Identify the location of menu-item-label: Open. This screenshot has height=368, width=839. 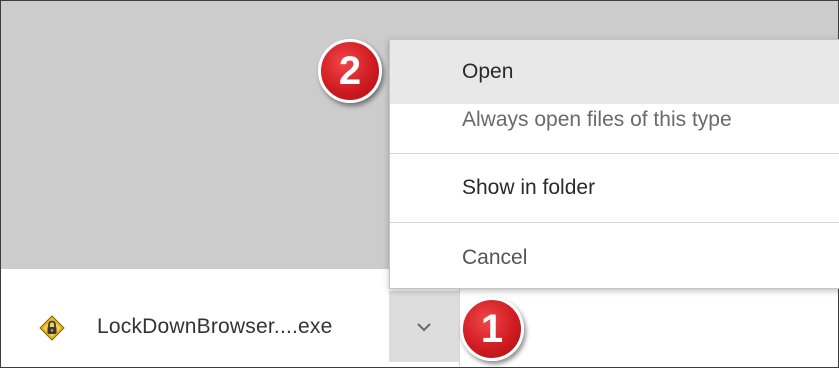
(488, 71).